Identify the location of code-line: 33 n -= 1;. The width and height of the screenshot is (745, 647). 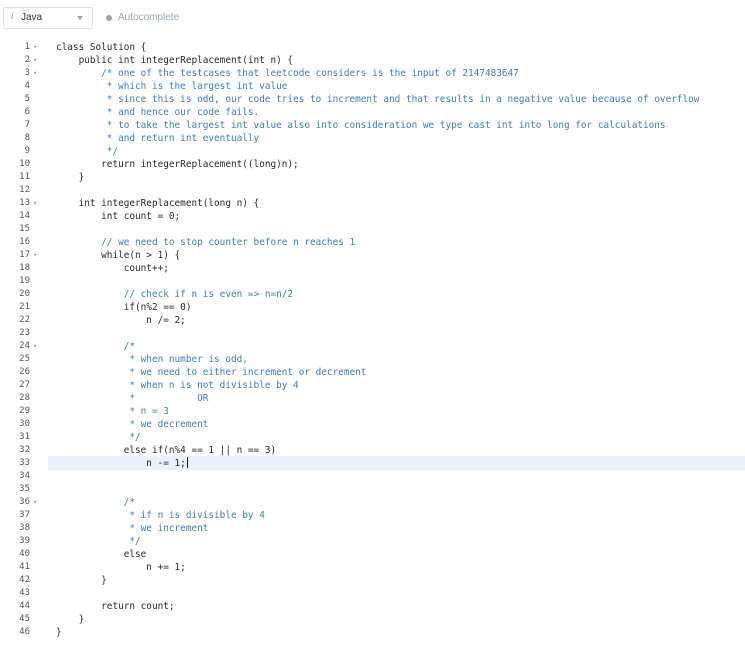
(372, 463).